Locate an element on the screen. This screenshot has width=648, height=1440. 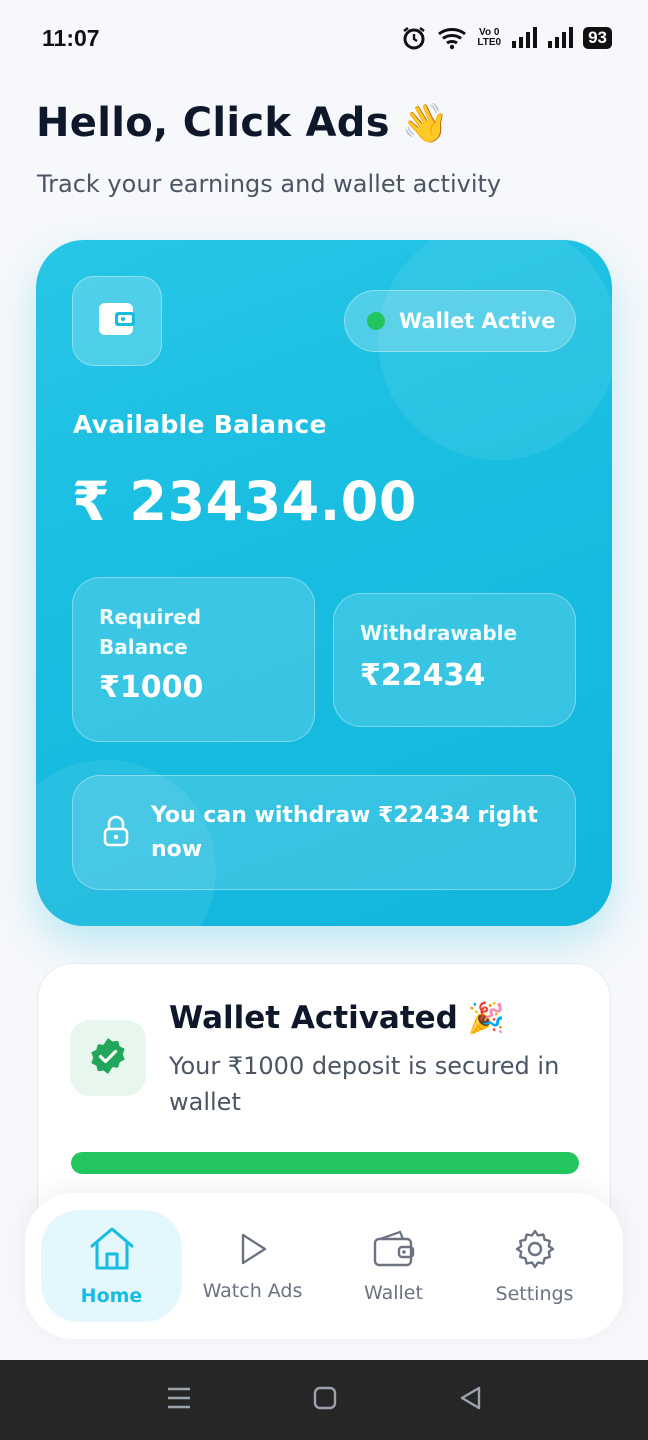
verified-badge is located at coordinates (108, 1058).